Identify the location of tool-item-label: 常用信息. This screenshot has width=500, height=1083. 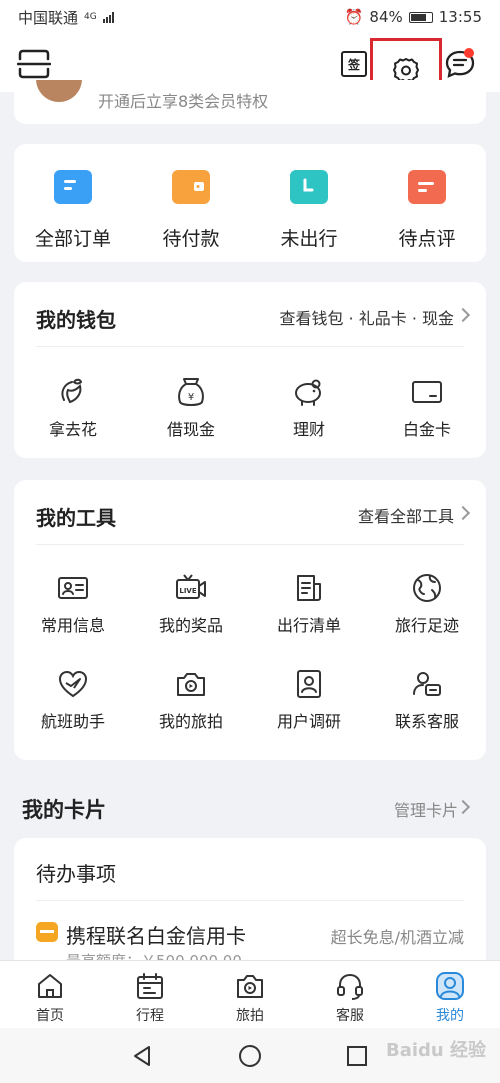
(72, 625).